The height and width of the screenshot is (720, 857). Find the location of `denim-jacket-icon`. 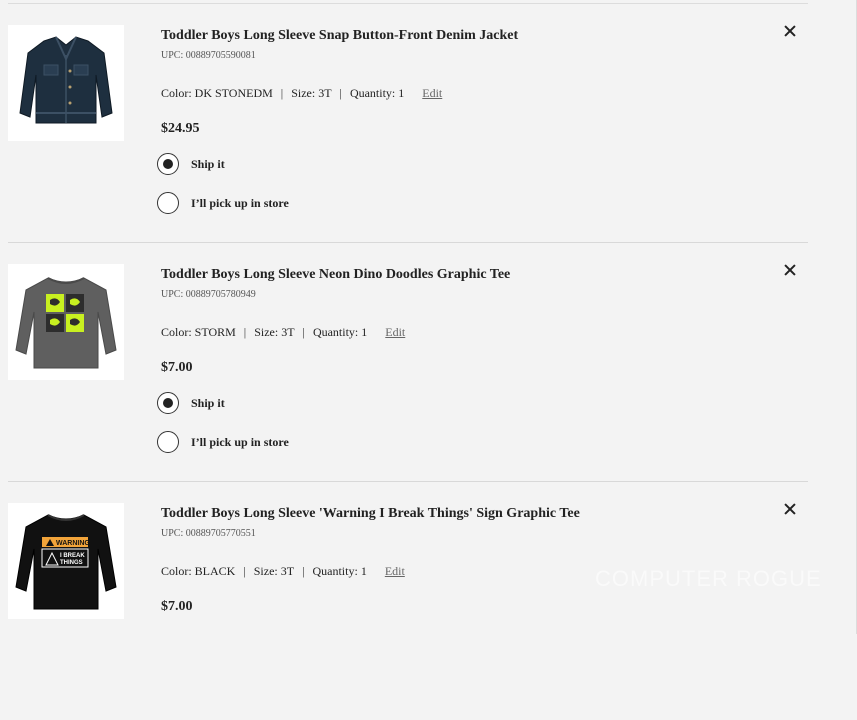

denim-jacket-icon is located at coordinates (66, 80).